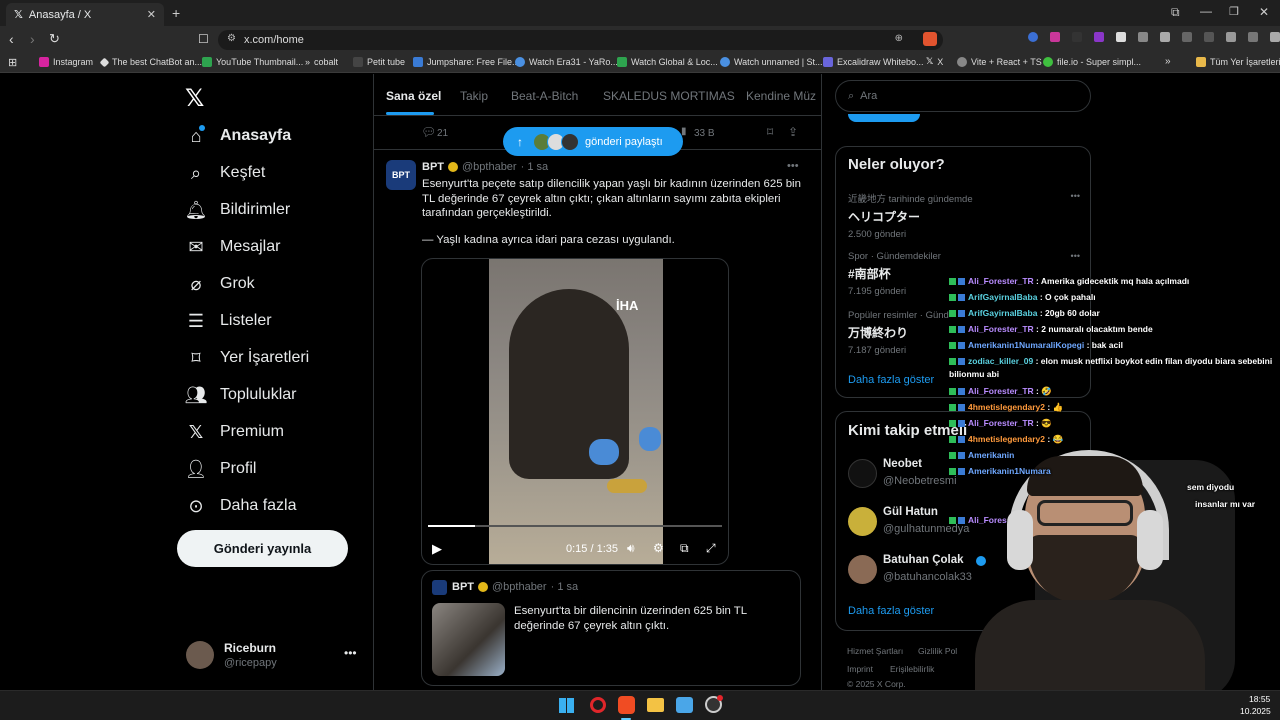 The height and width of the screenshot is (720, 1280). What do you see at coordinates (233, 247) in the screenshot?
I see `nav-messages: ✉ Mesajlar` at bounding box center [233, 247].